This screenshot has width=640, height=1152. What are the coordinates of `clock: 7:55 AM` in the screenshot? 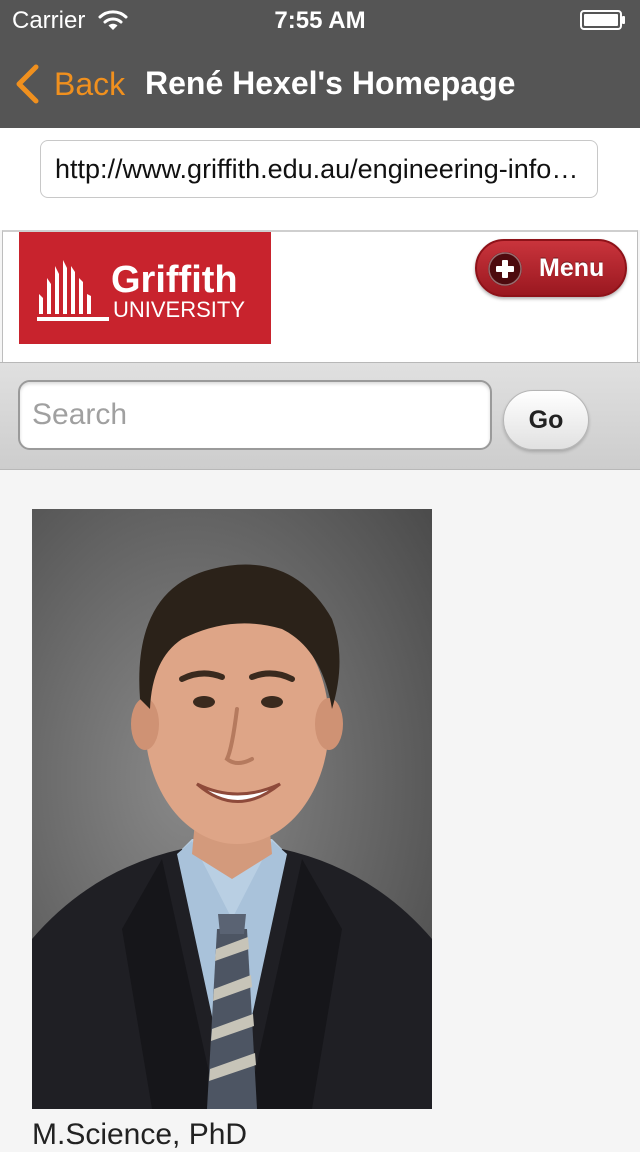 It's located at (320, 20).